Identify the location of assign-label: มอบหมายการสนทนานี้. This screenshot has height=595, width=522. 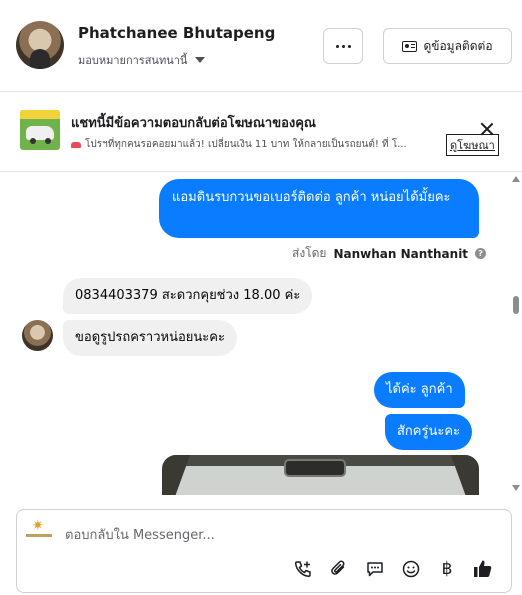
(133, 60).